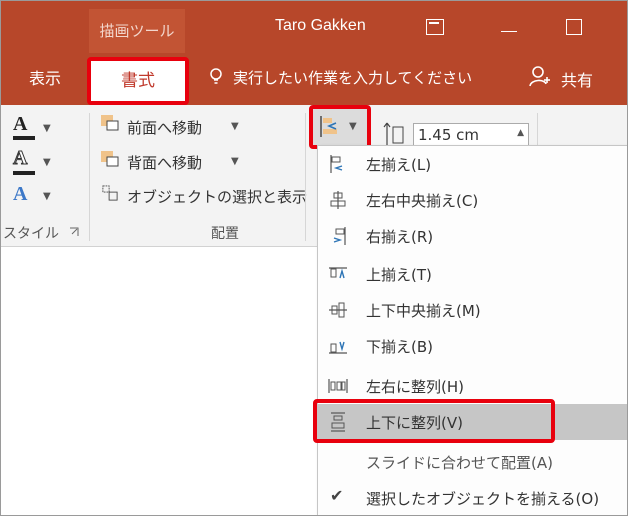 This screenshot has height=516, width=628. I want to click on ribbon-display-options-icon, so click(435, 27).